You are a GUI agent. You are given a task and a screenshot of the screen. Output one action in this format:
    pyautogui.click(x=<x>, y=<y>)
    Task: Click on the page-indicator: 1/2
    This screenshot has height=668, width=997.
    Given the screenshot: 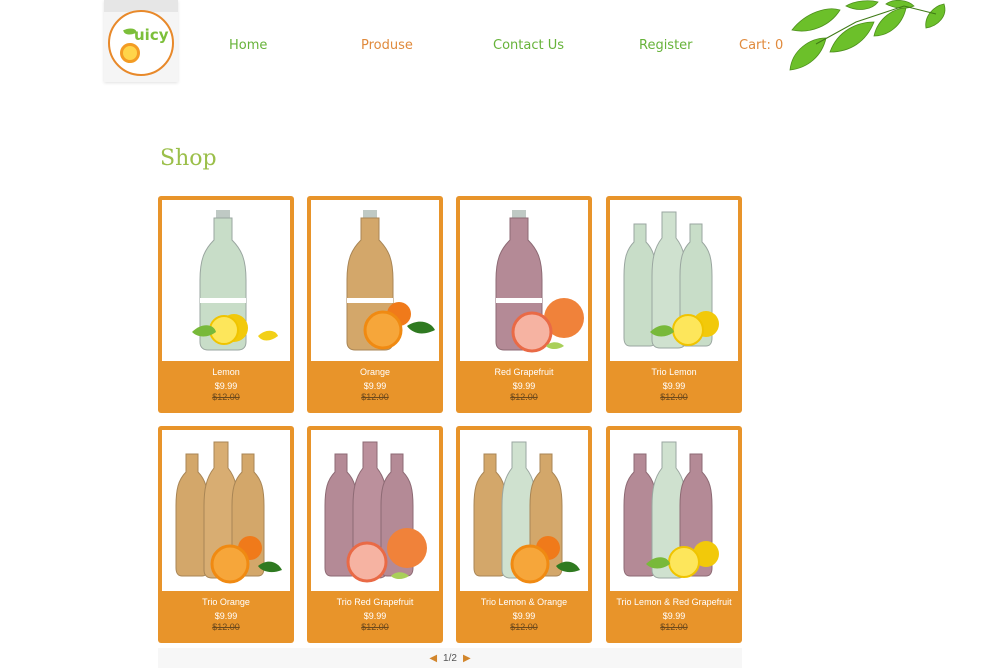 What is the action you would take?
    pyautogui.click(x=450, y=658)
    